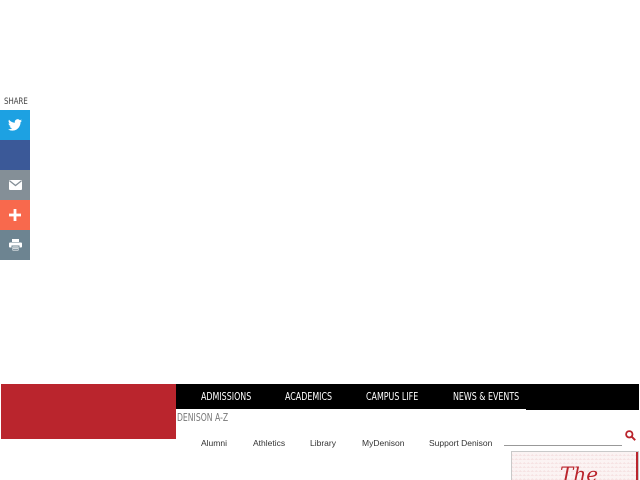 This screenshot has height=480, width=640. I want to click on print-share-button, so click(15, 245).